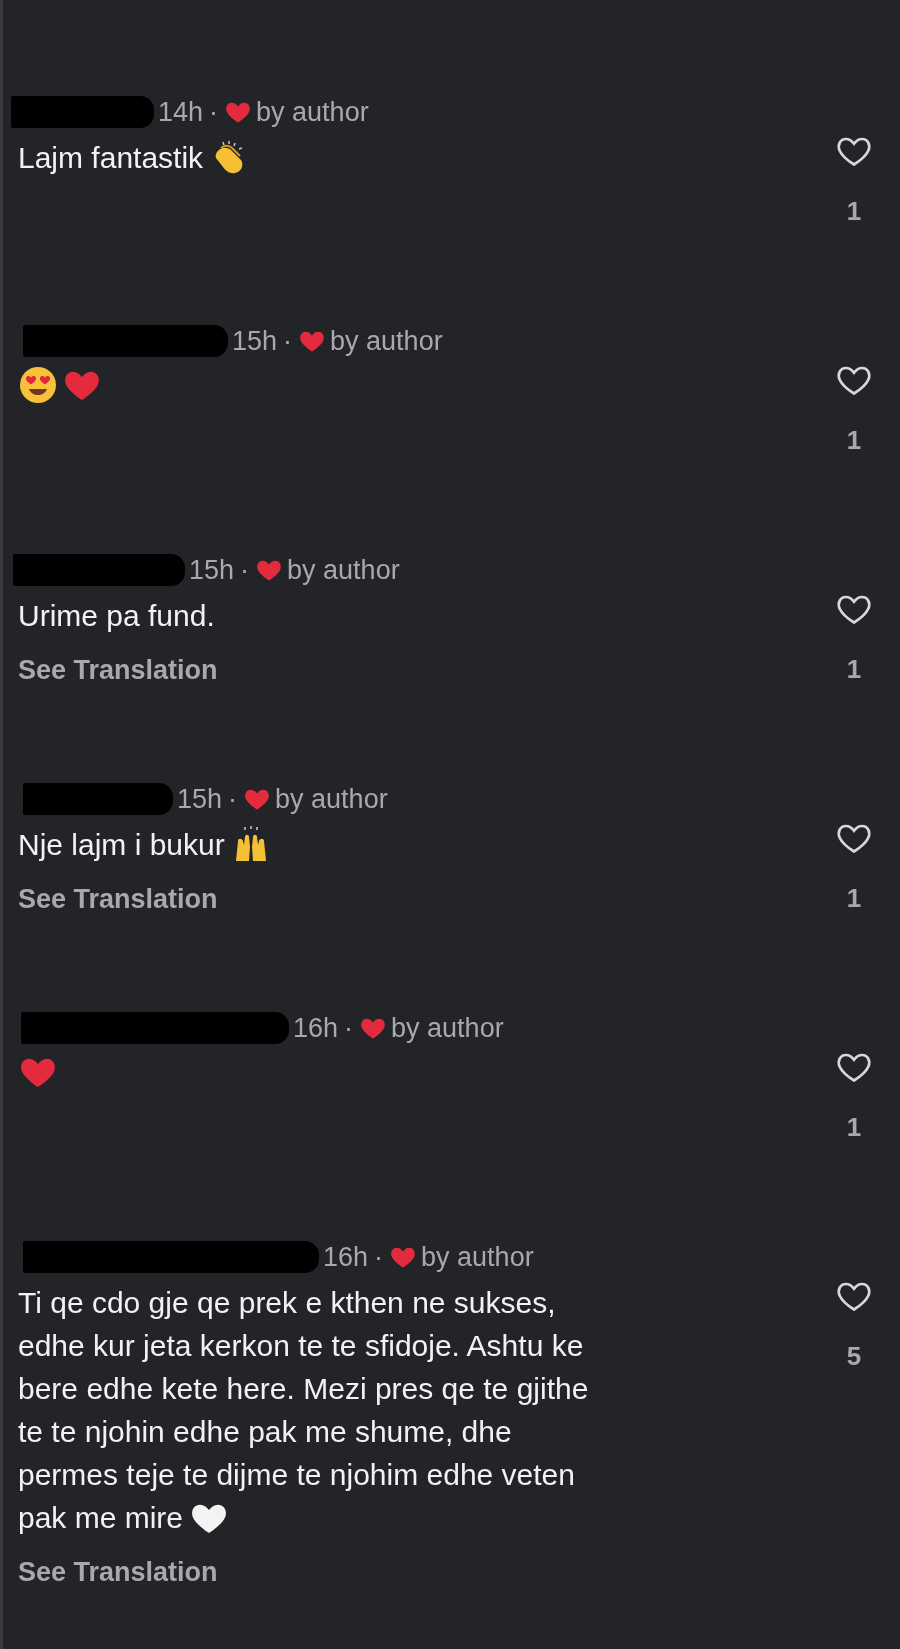 This screenshot has height=1649, width=900. What do you see at coordinates (301, 1346) in the screenshot?
I see `comment-text: edhe kur jeta kerkon te te sfidoje. Ashtu ke` at bounding box center [301, 1346].